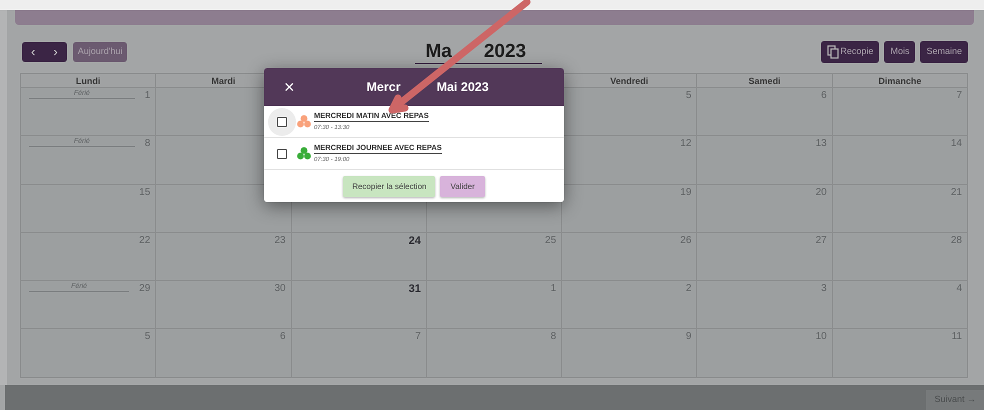  Describe the element at coordinates (686, 144) in the screenshot. I see `day-number: 12` at that location.